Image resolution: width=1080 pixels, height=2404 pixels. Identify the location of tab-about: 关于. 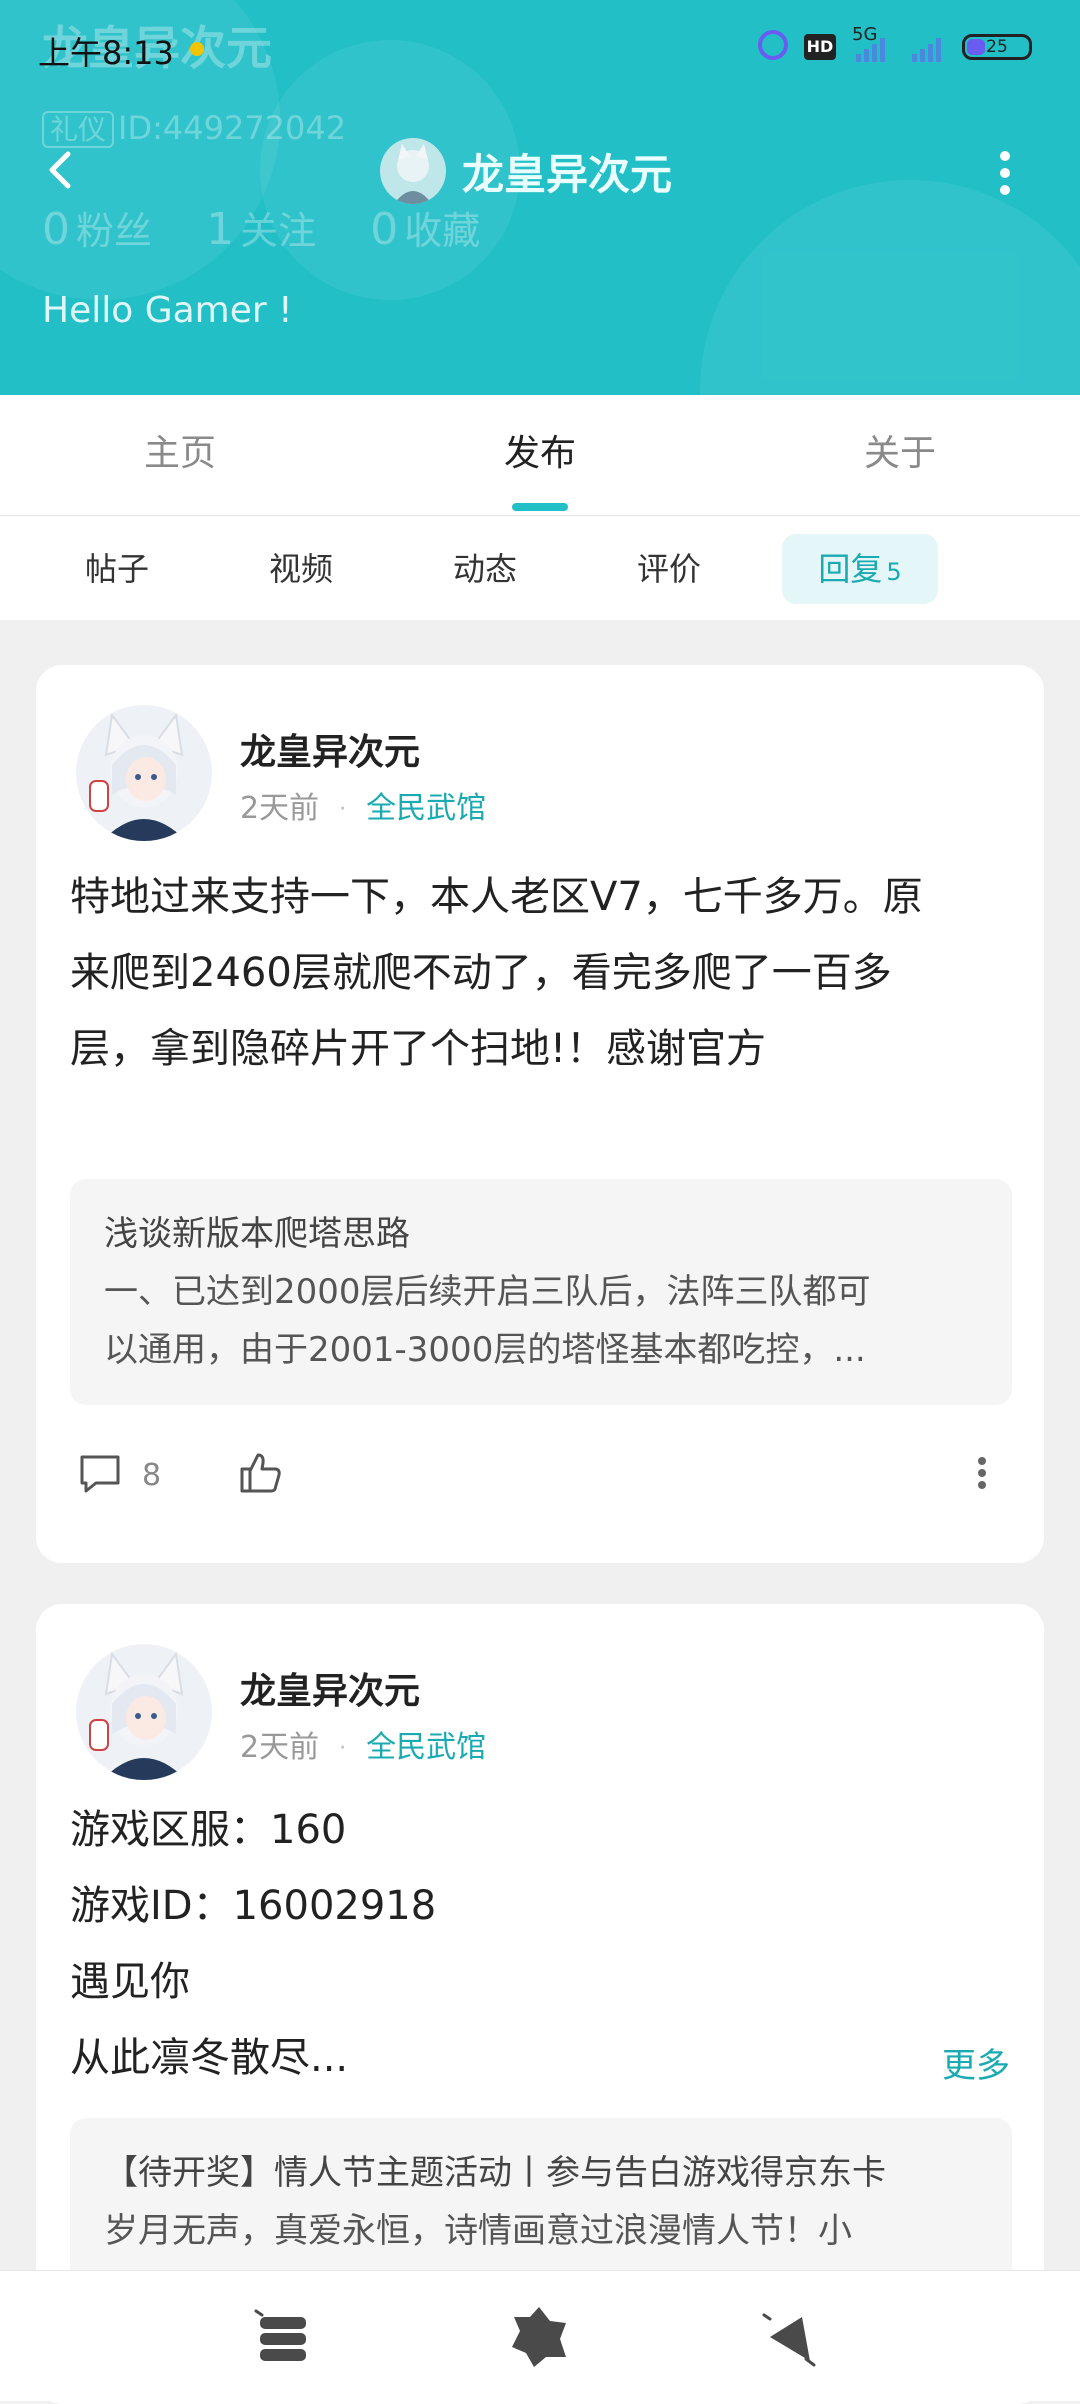
(900, 455).